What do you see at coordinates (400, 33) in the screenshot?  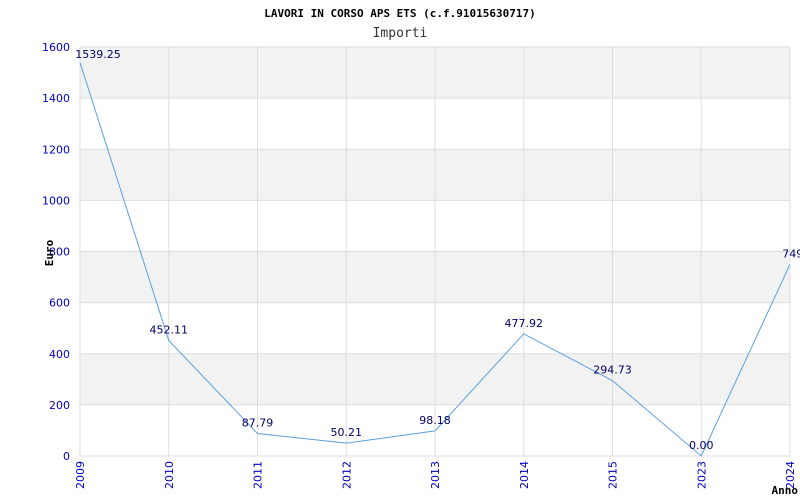 I see `chart-subtitle: Importi` at bounding box center [400, 33].